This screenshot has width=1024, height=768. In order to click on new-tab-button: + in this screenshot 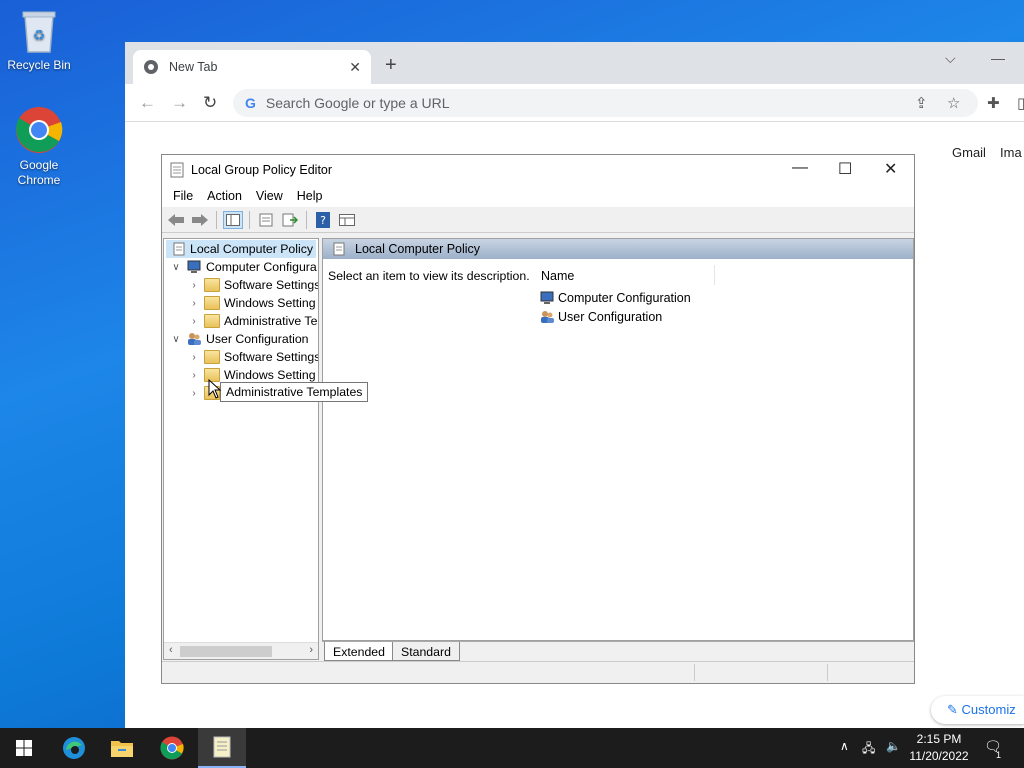, I will do `click(391, 65)`.